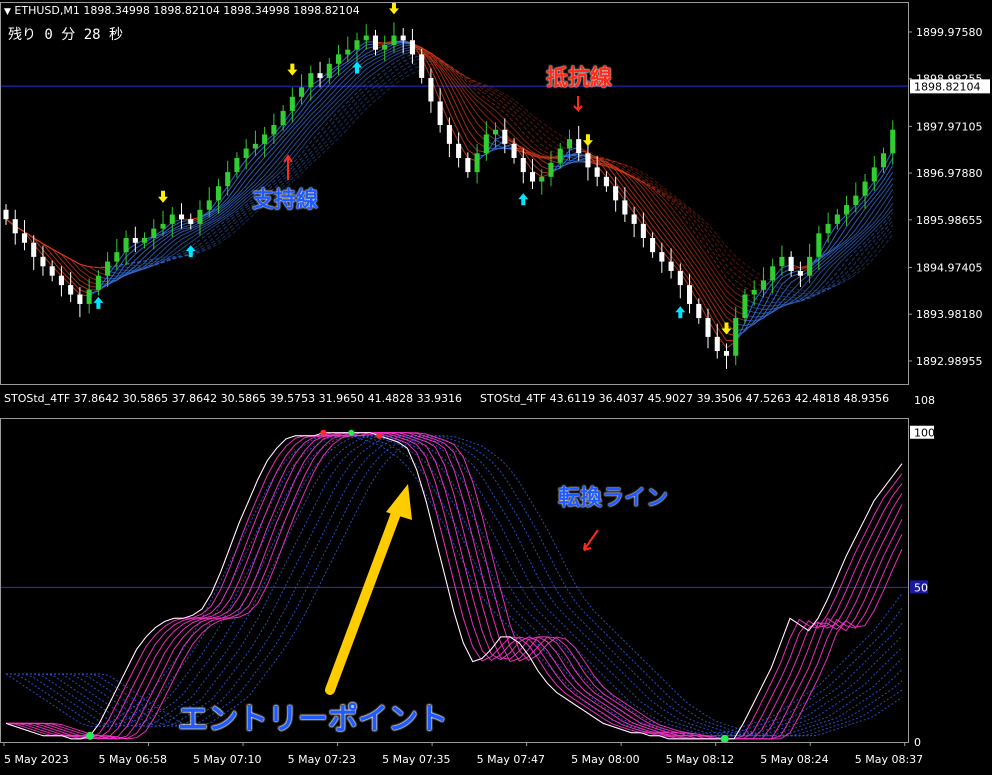 This screenshot has height=775, width=992. Describe the element at coordinates (313, 719) in the screenshot. I see `entry-point-label: エントリーポイント` at that location.